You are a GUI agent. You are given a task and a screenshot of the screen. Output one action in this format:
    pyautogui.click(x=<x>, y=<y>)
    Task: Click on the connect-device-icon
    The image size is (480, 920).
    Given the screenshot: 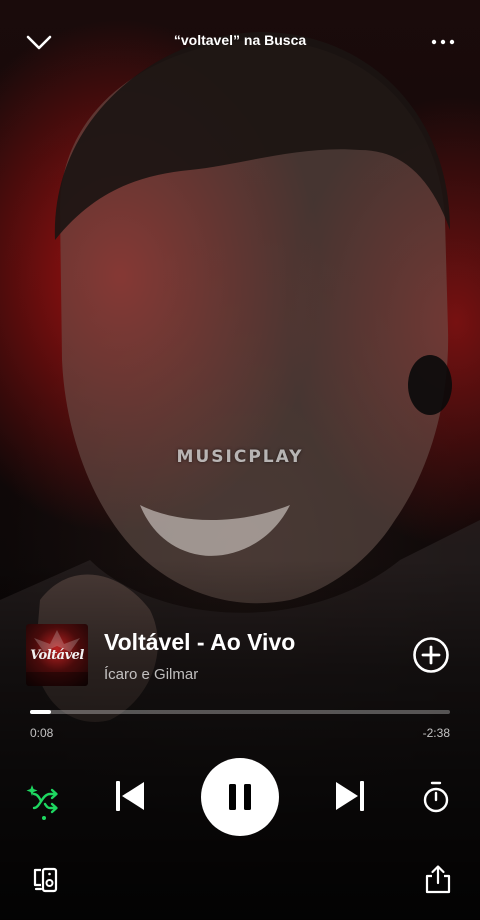 What is the action you would take?
    pyautogui.click(x=45, y=880)
    